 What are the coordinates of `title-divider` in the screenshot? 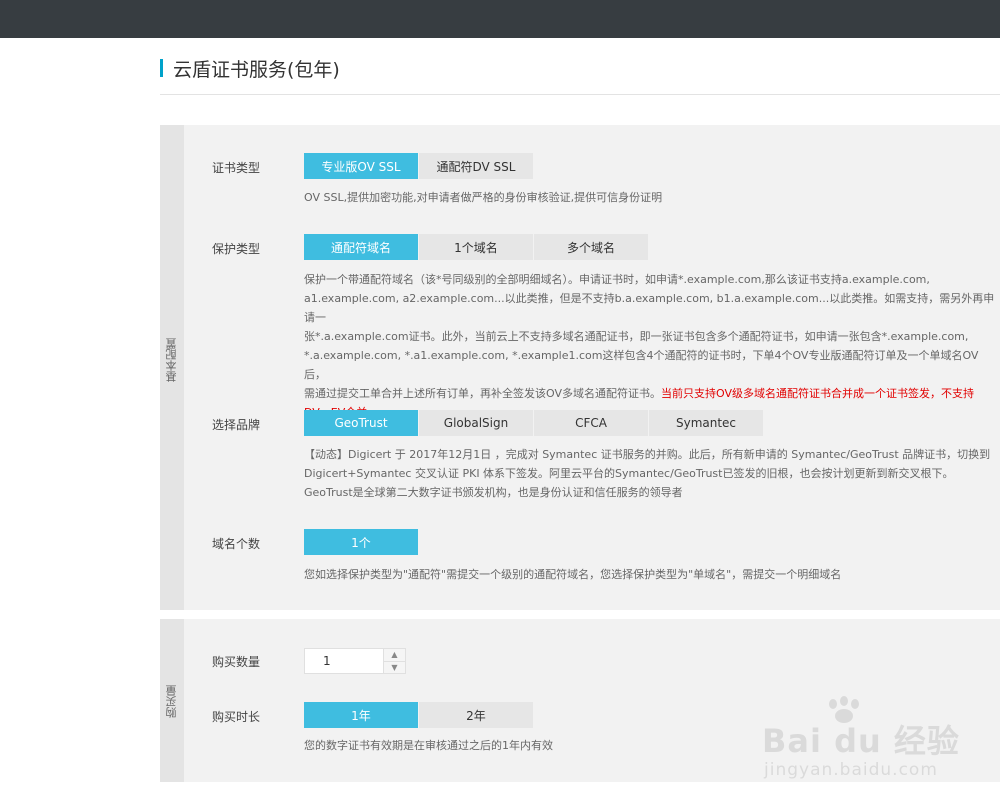 It's located at (580, 94).